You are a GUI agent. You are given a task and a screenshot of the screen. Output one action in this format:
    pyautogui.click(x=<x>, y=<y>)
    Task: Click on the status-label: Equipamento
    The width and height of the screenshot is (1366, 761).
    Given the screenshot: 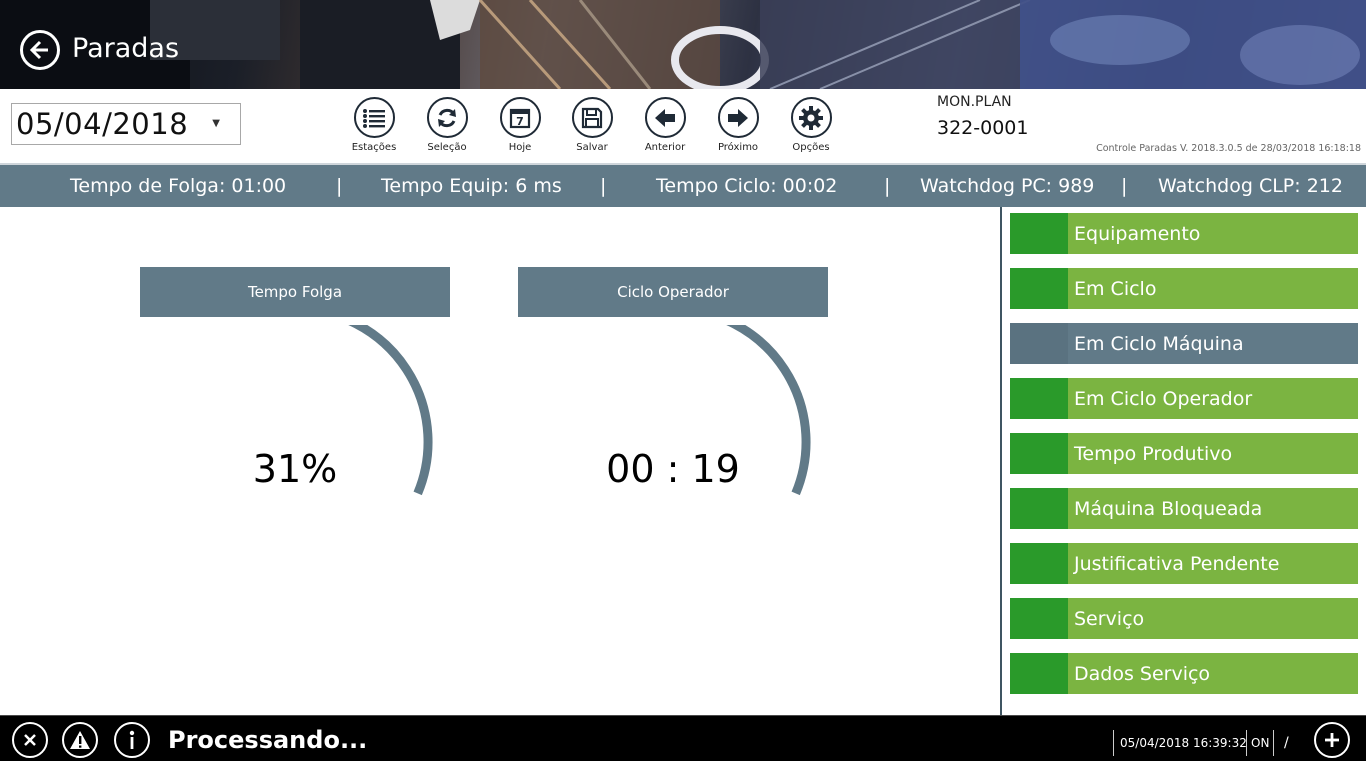 What is the action you would take?
    pyautogui.click(x=1213, y=233)
    